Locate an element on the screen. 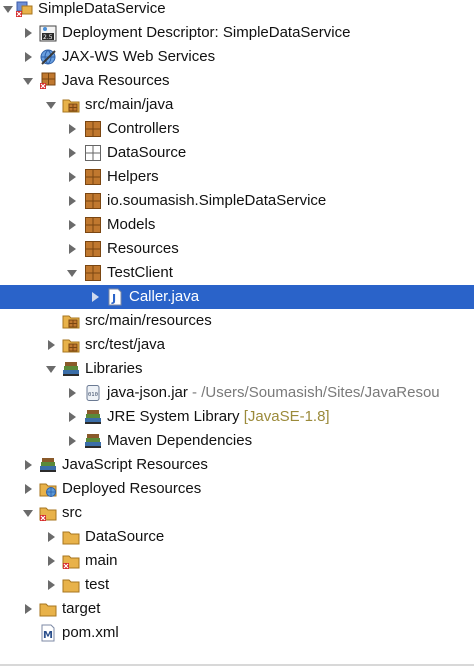  jre-version-decoration: [JavaSE-1.8] is located at coordinates (286, 416).